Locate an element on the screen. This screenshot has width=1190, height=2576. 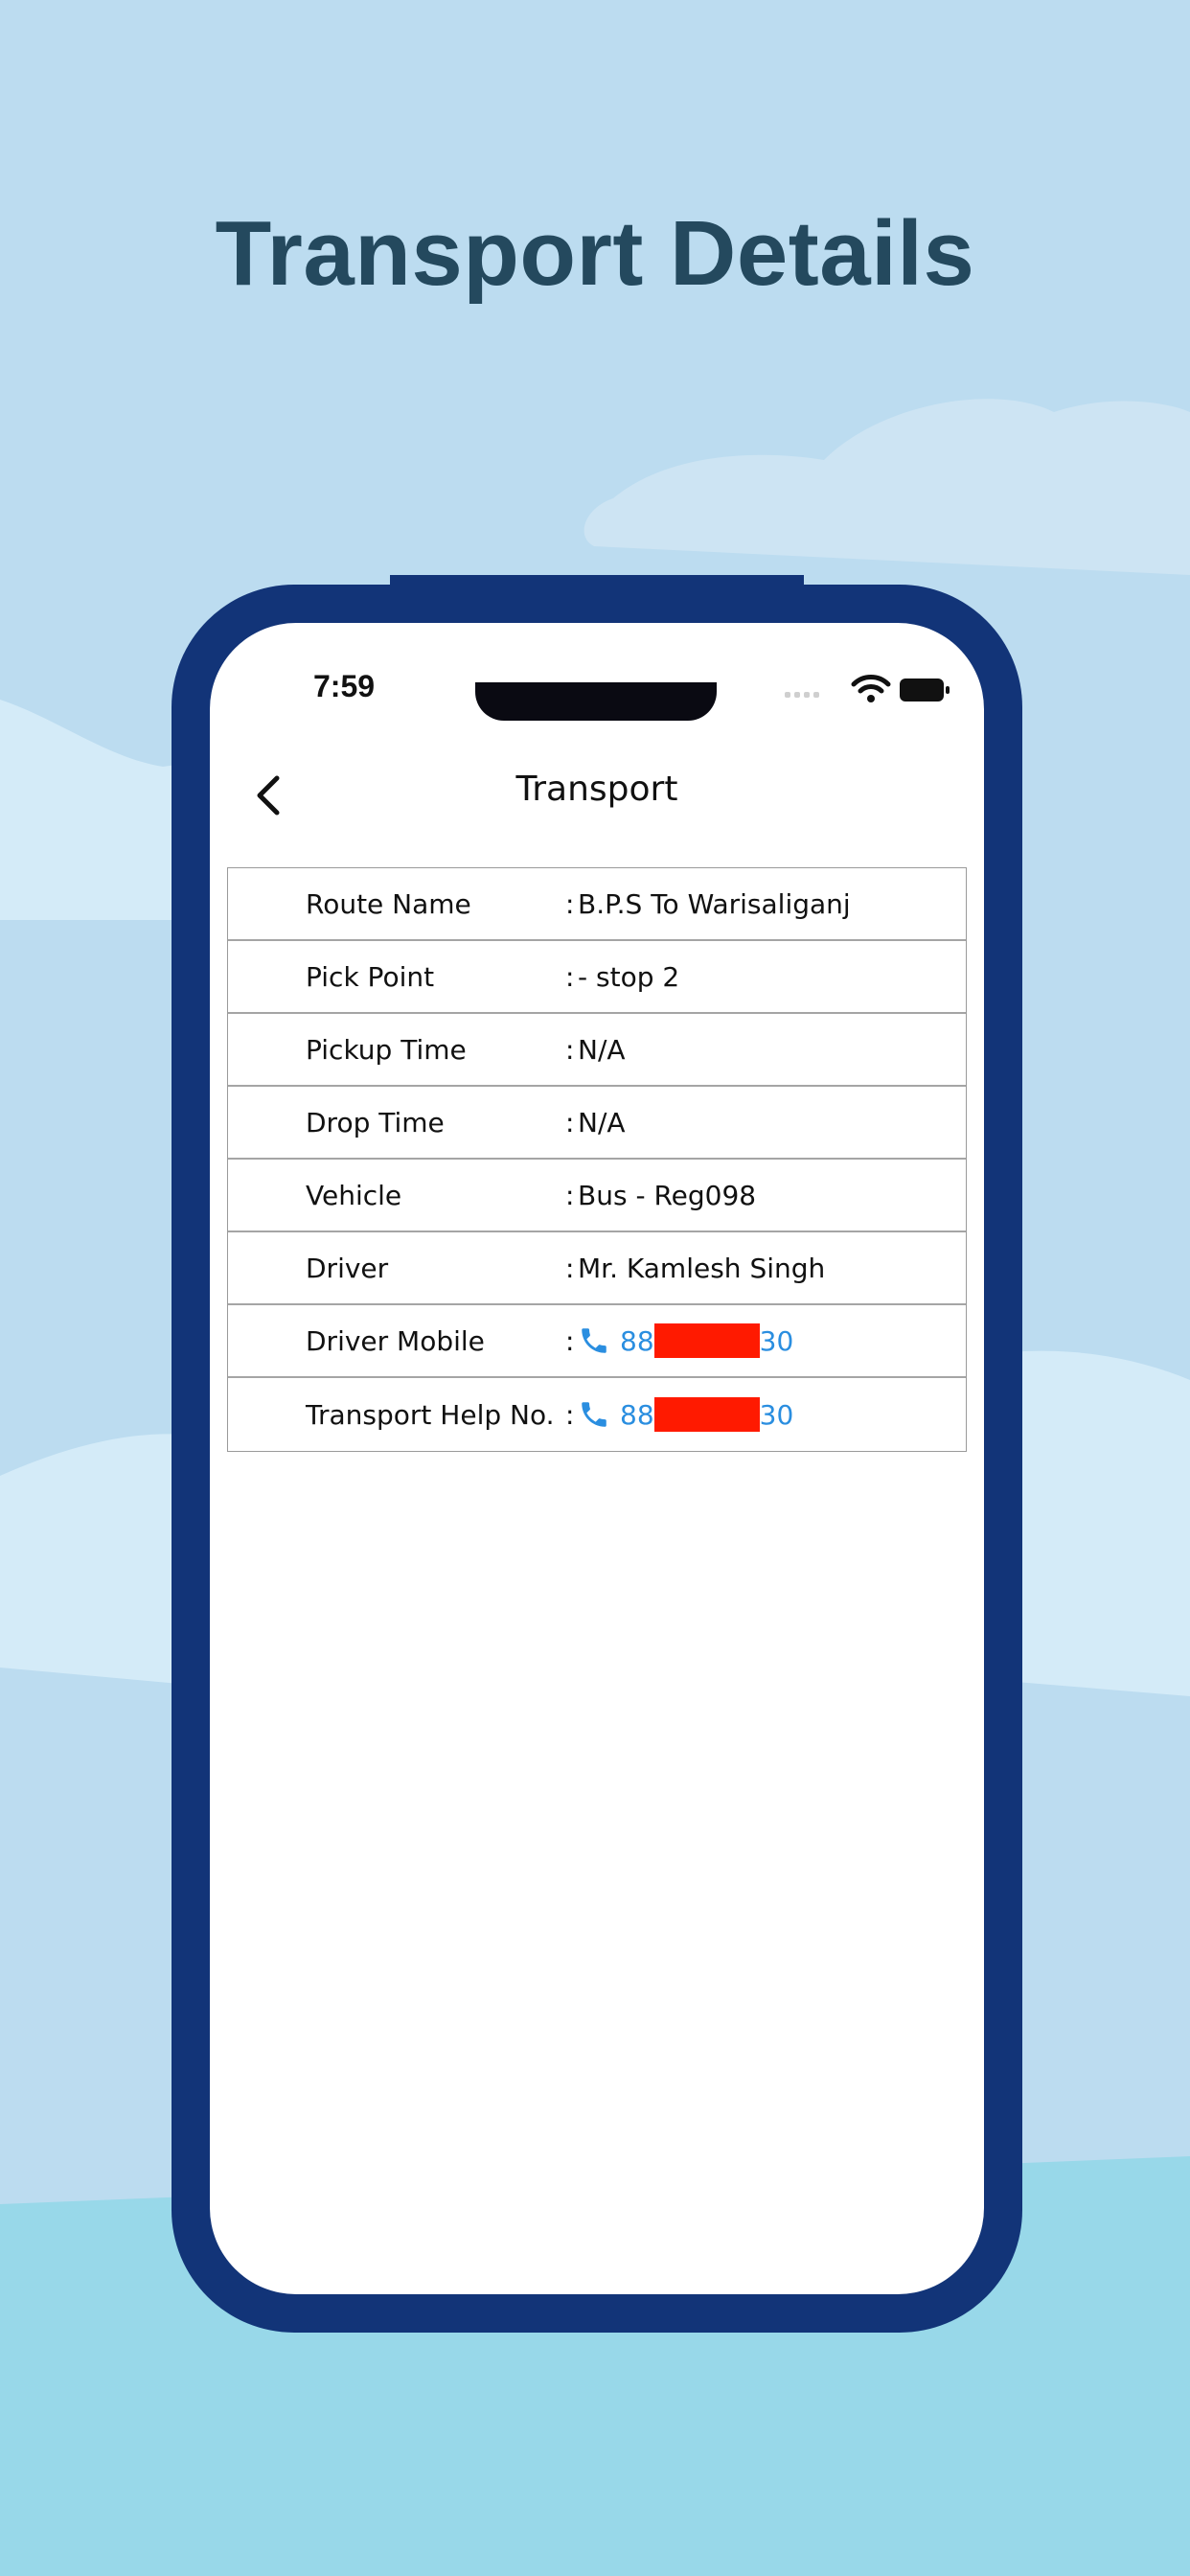
row-label: Pick Point is located at coordinates (371, 976).